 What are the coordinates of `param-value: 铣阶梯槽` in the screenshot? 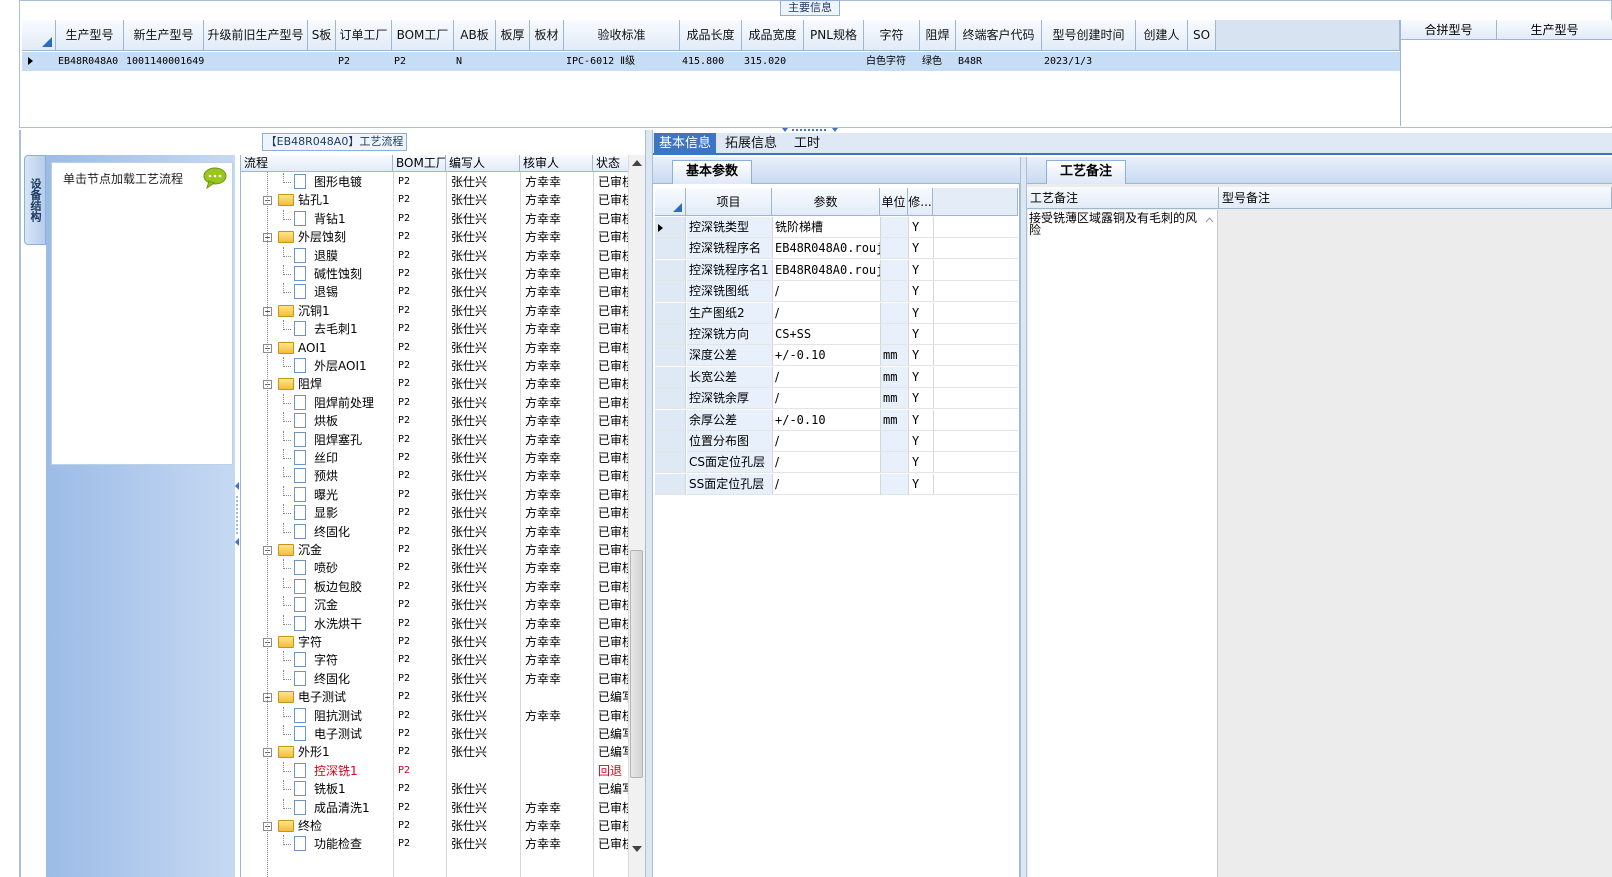 It's located at (826, 227).